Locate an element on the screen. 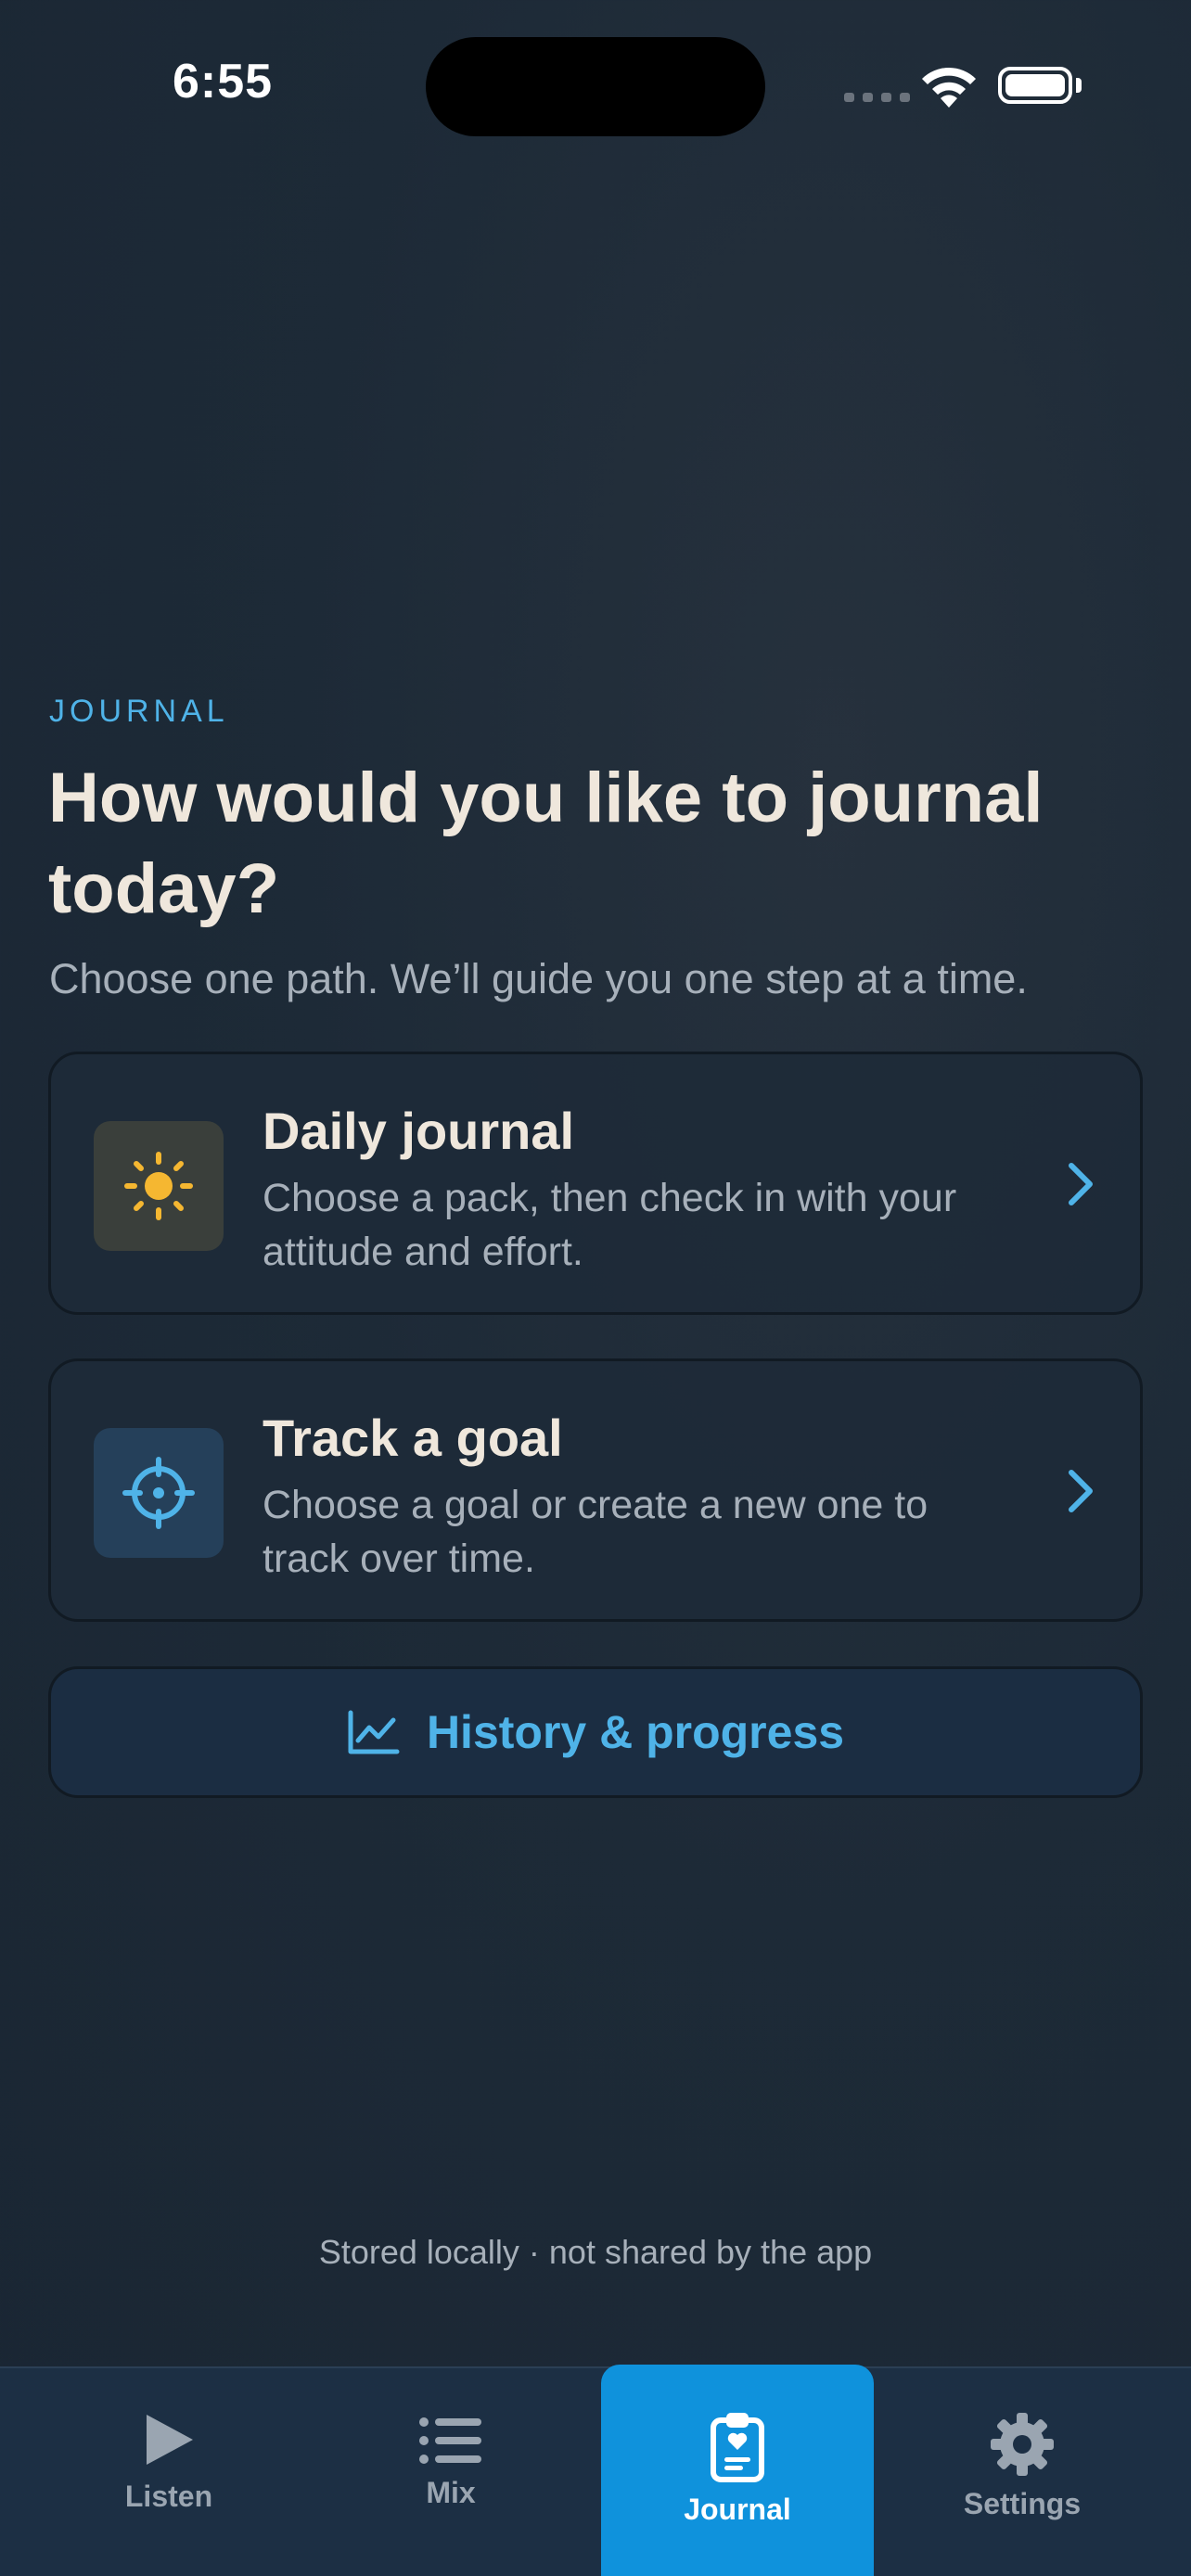  history-progress-button: History & progress is located at coordinates (595, 1732).